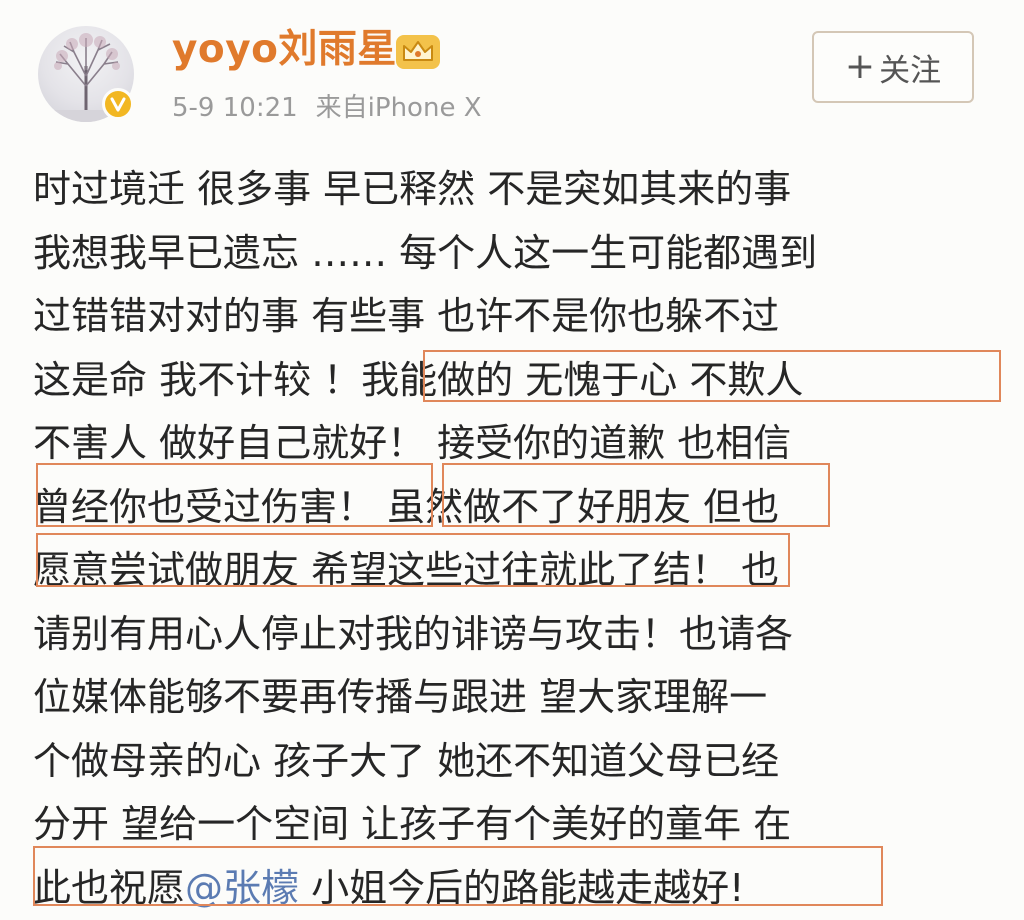  What do you see at coordinates (399, 108) in the screenshot?
I see `post-source: 来自iPhone X` at bounding box center [399, 108].